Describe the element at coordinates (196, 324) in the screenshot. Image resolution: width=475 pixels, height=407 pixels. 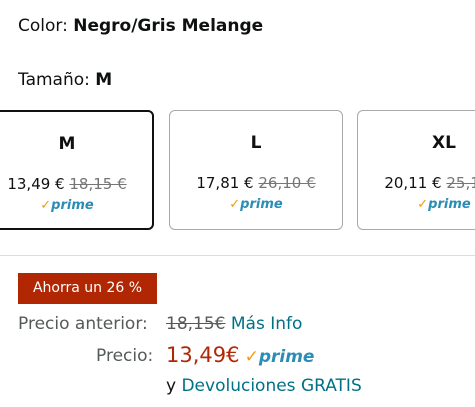
I see `previous-price-value: 18,15€` at that location.